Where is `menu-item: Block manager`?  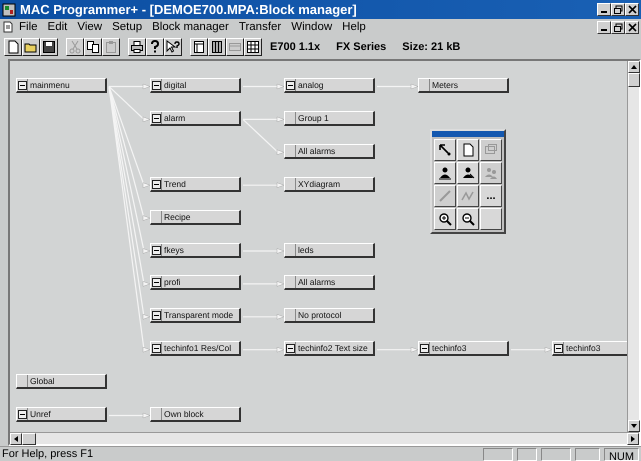
menu-item: Block manager is located at coordinates (190, 27).